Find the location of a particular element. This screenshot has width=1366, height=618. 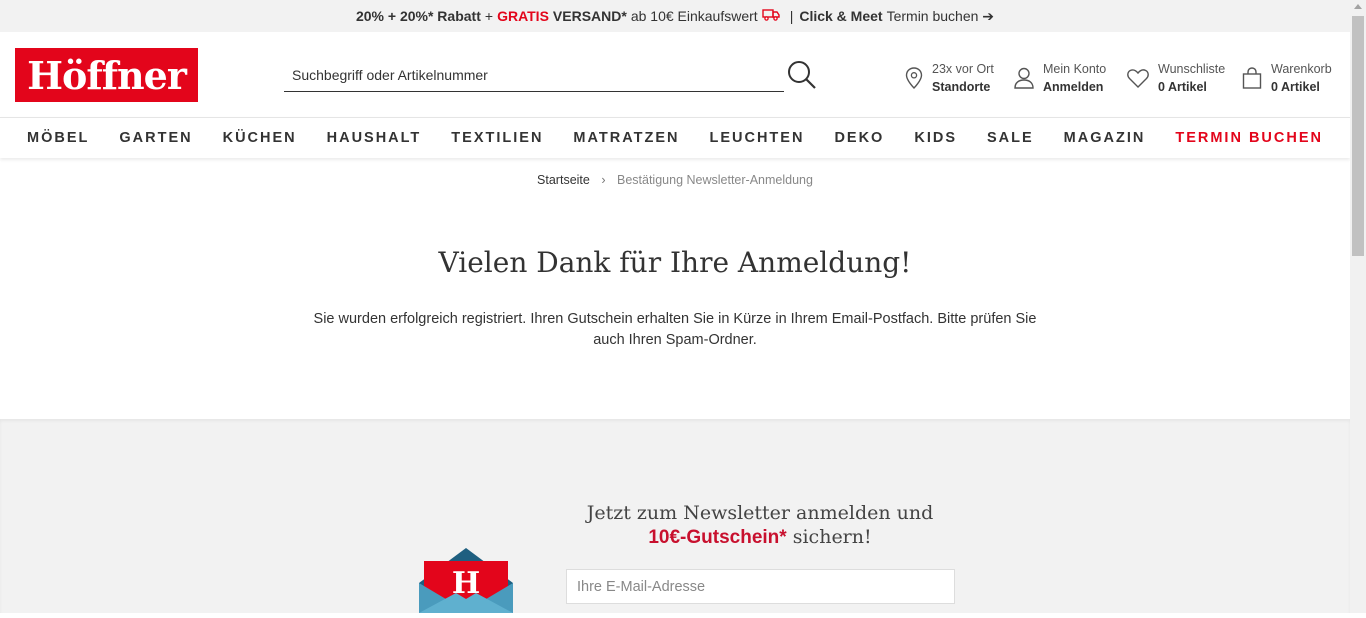

user-icon is located at coordinates (1024, 78).